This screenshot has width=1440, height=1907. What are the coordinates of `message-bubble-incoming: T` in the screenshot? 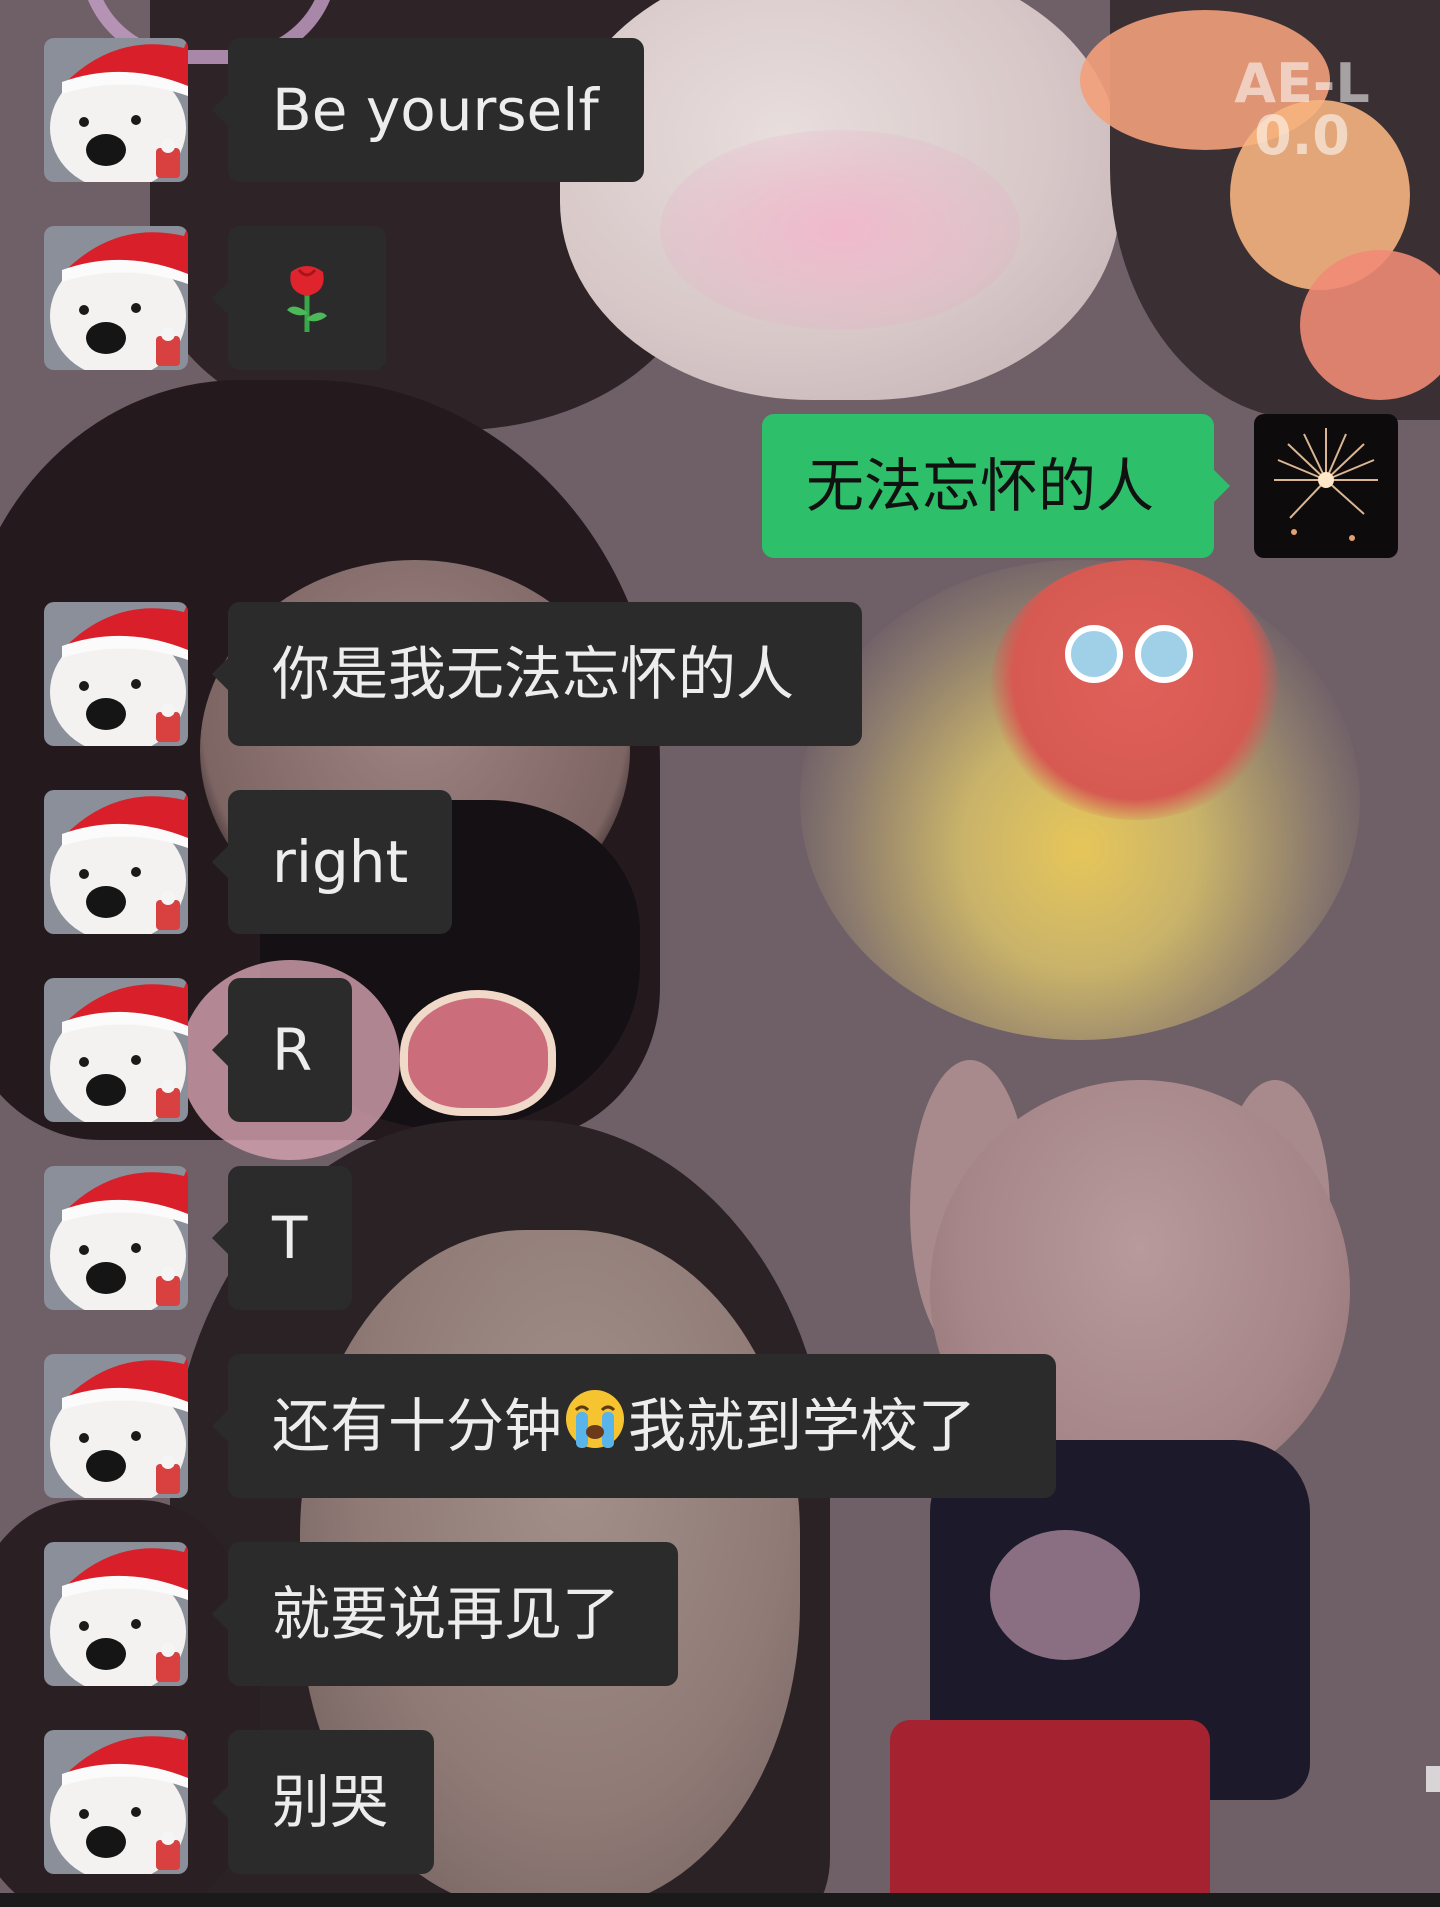 It's located at (282, 1238).